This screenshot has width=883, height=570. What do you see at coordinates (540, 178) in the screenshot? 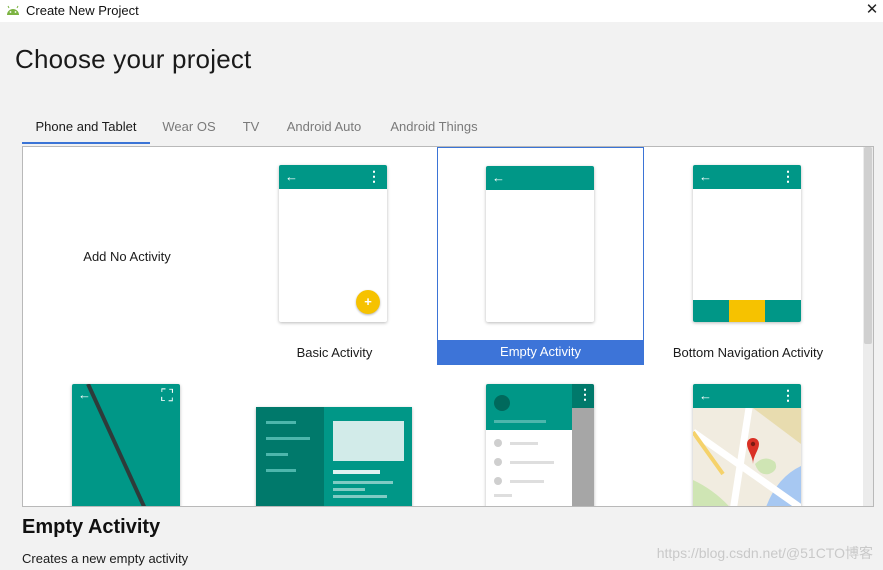
I see `app-bar: ←` at bounding box center [540, 178].